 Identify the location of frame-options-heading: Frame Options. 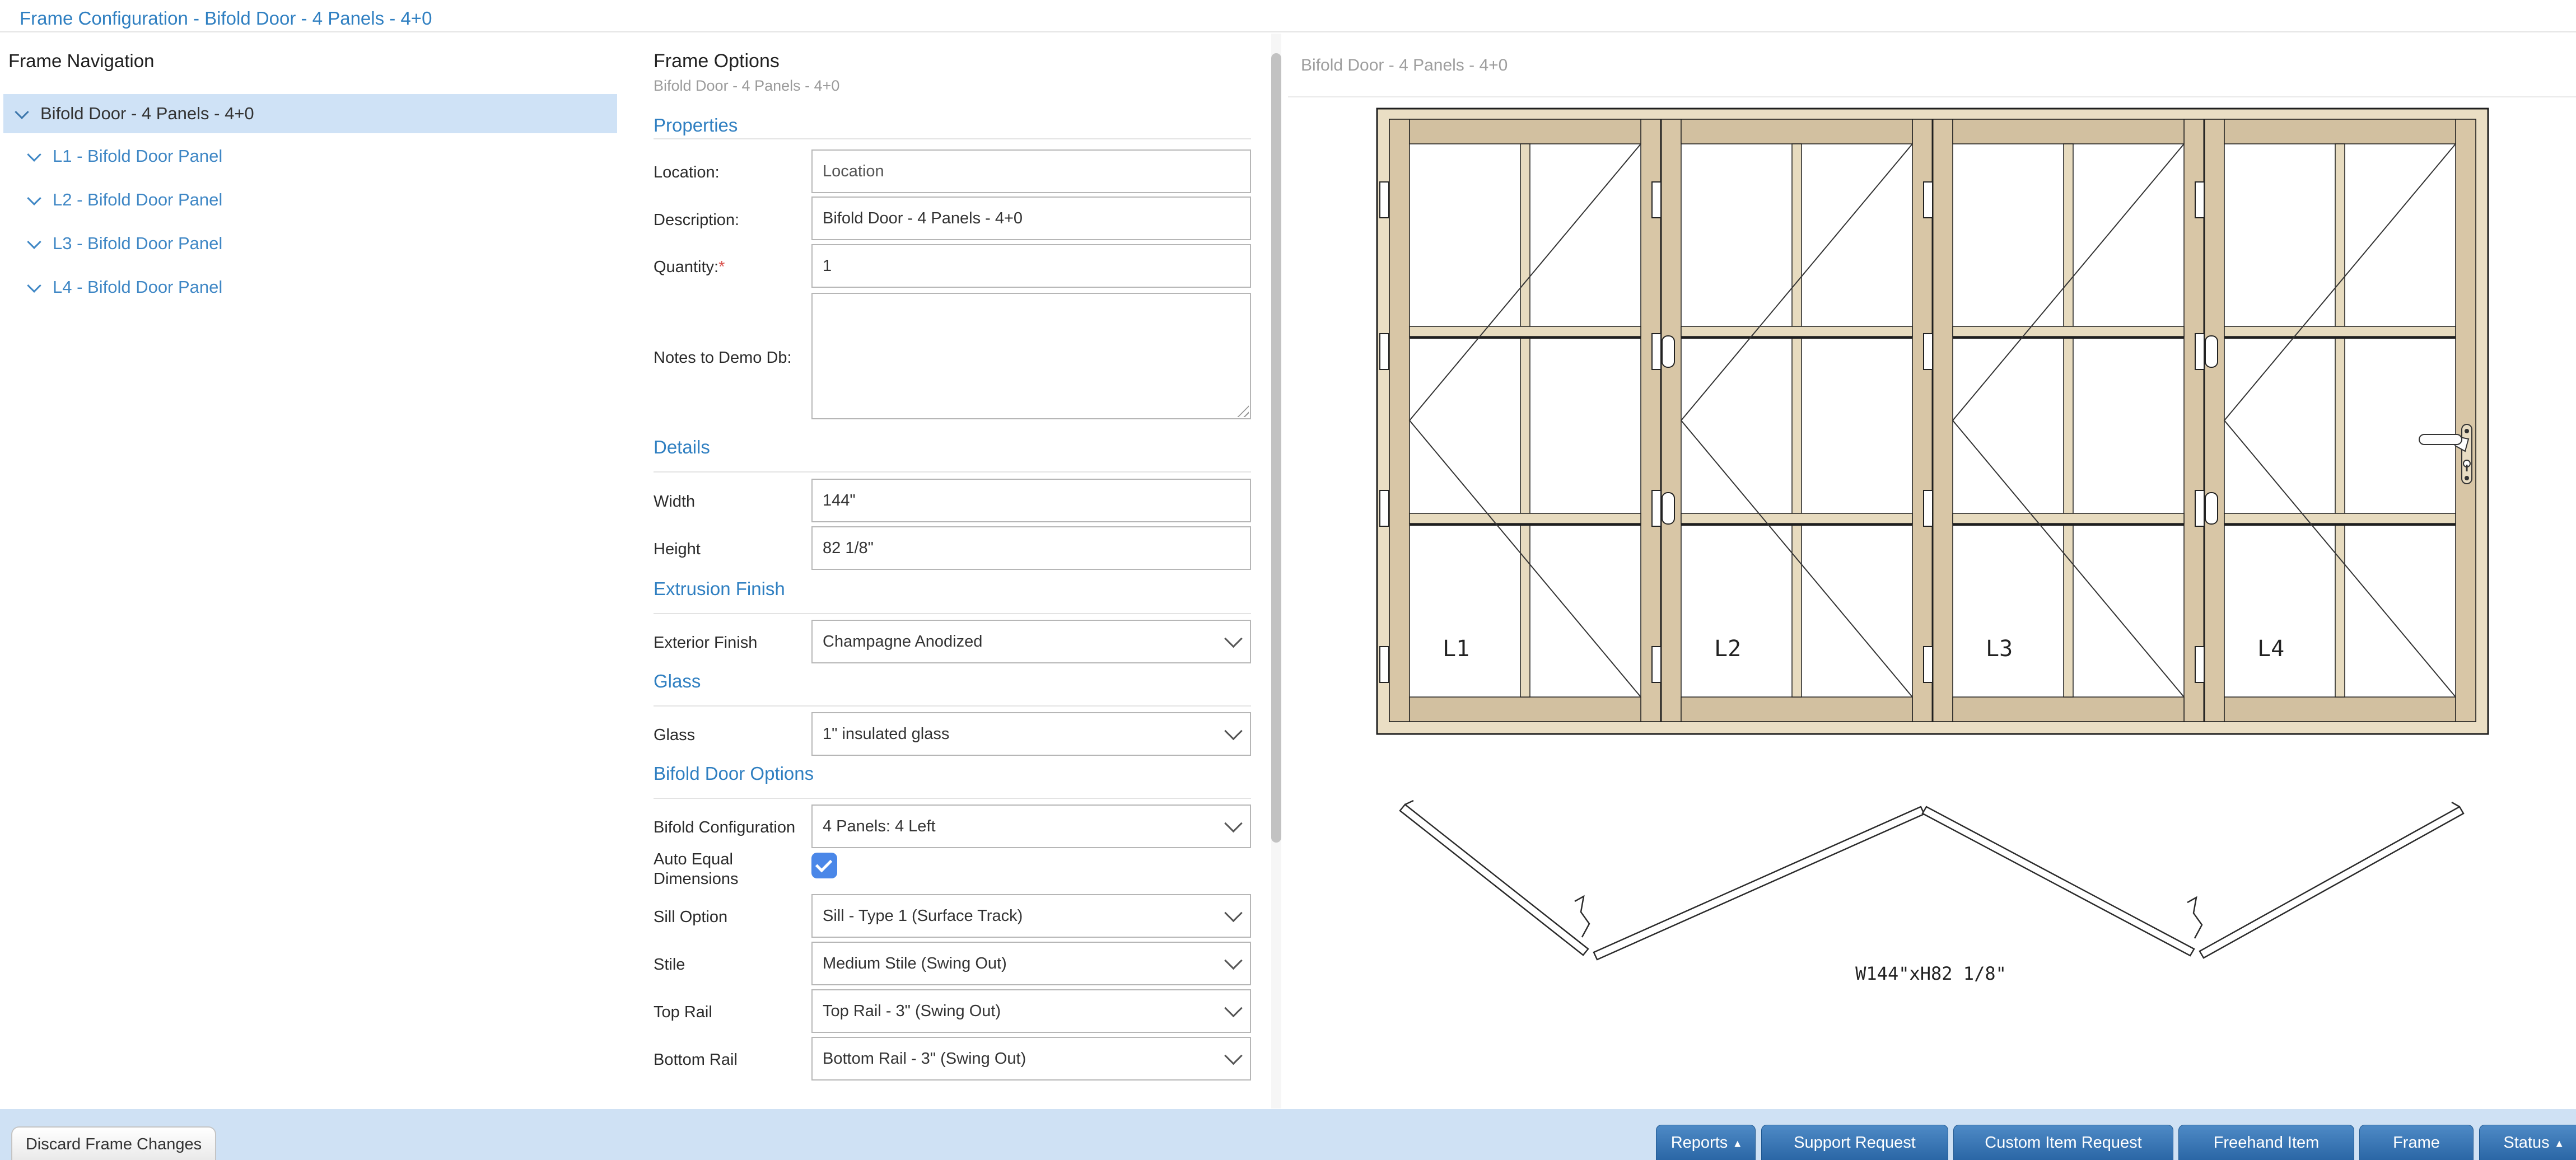
(717, 61).